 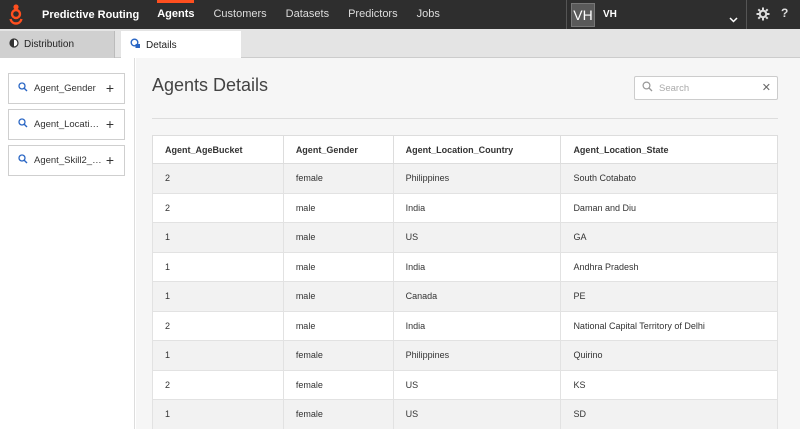 I want to click on half-circle-icon, so click(x=16, y=44).